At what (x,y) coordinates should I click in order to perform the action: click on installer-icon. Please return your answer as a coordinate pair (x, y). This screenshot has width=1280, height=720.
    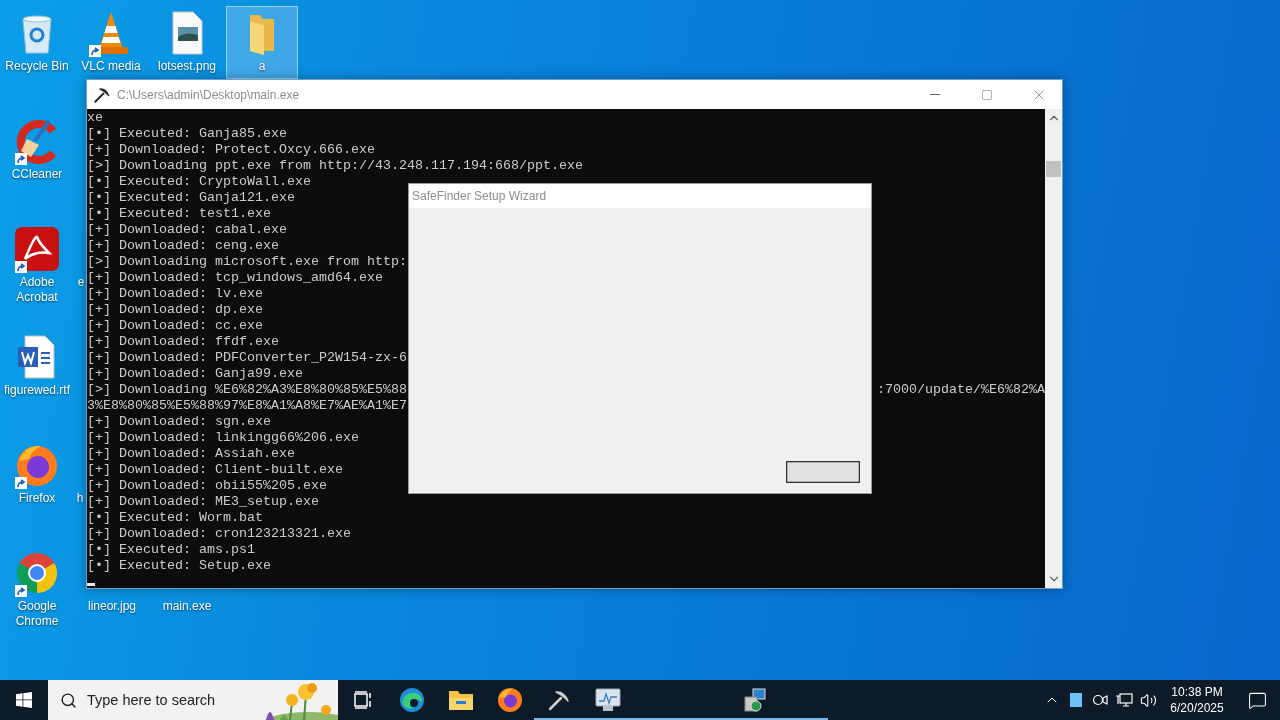
    Looking at the image, I should click on (754, 700).